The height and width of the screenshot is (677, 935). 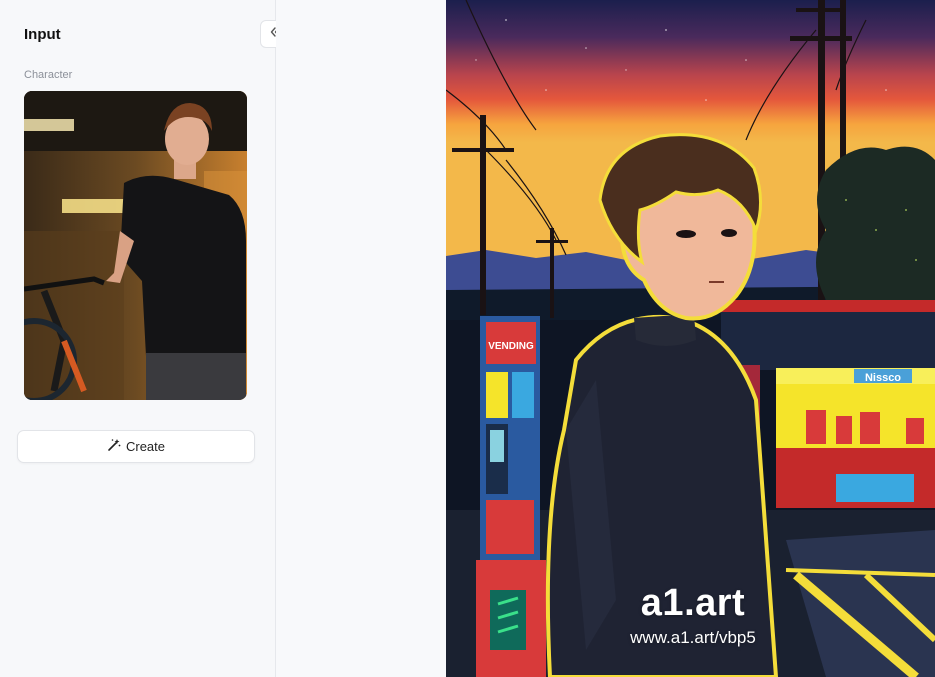 What do you see at coordinates (693, 603) in the screenshot?
I see `watermark-brand: a1.art` at bounding box center [693, 603].